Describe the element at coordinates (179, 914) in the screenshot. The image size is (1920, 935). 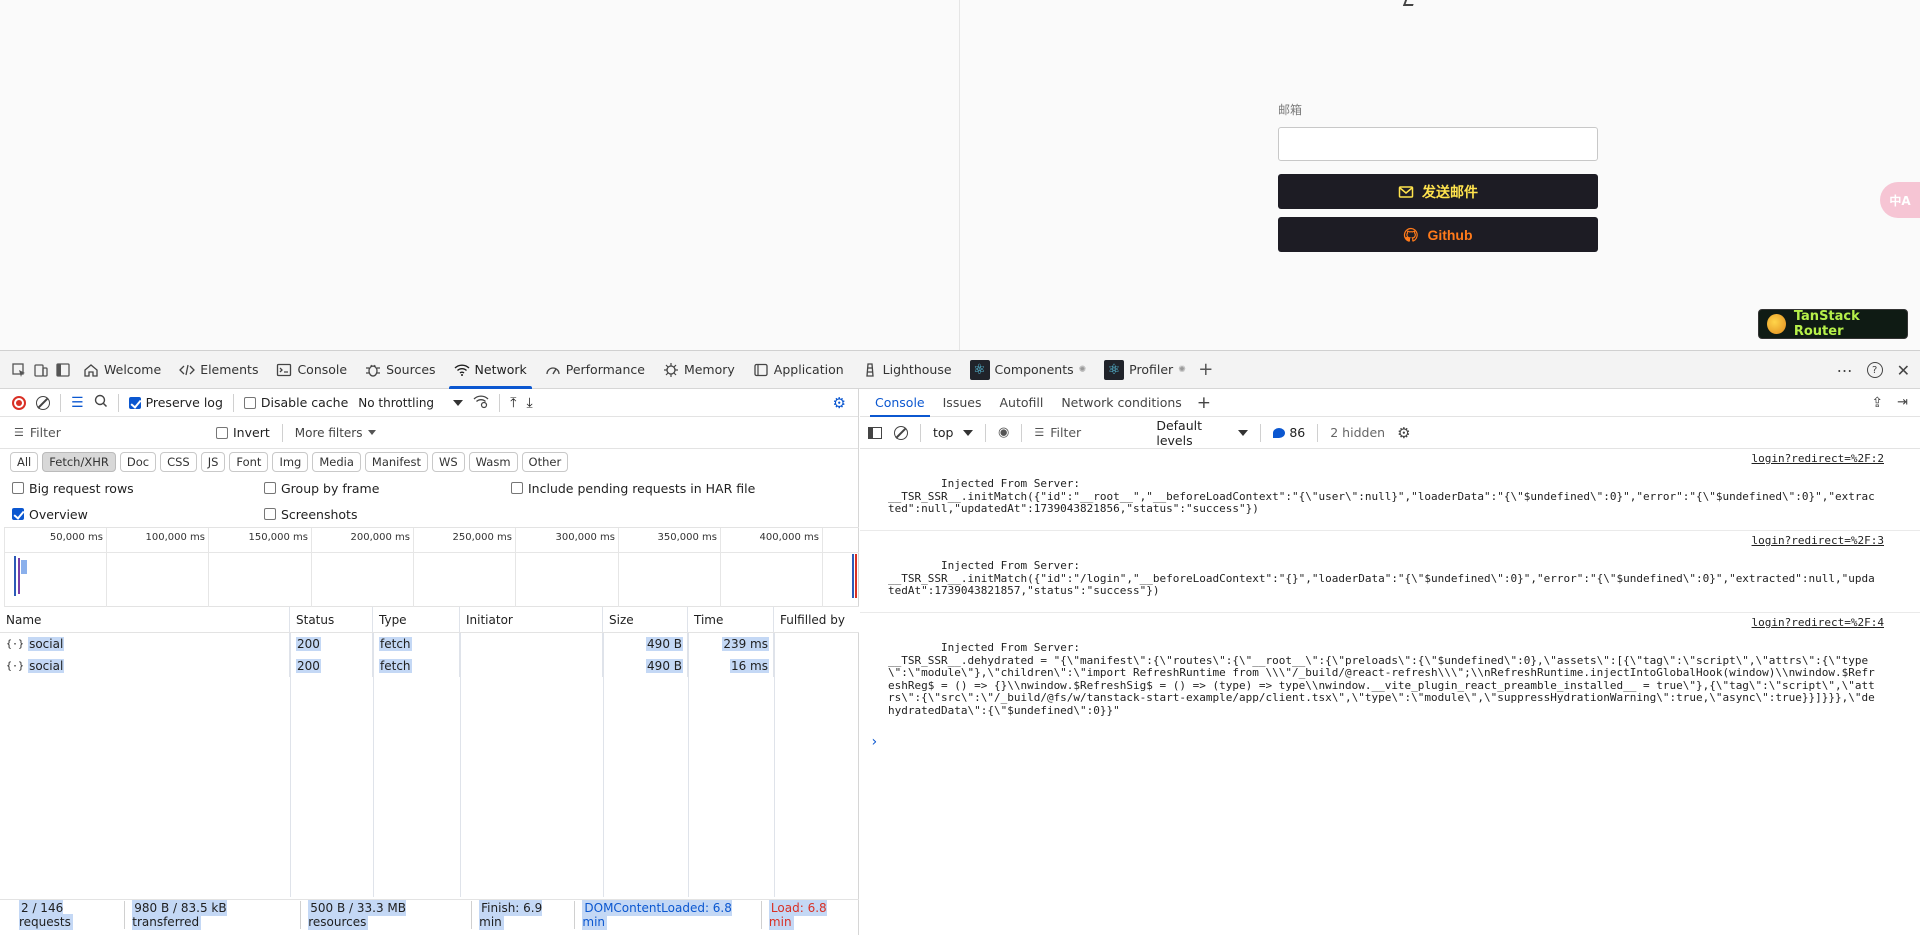
I see `transferred-size: 980 B / 83.5 kB transferred` at that location.